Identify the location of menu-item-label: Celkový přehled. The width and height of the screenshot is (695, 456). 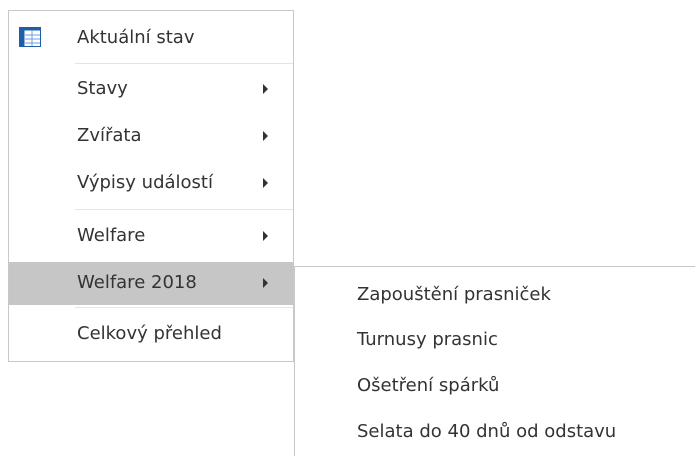
(149, 333).